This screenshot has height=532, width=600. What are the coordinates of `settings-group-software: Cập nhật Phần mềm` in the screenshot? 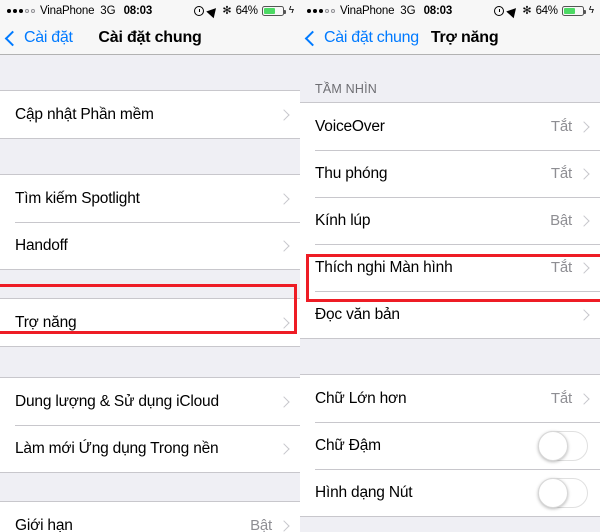 It's located at (150, 114).